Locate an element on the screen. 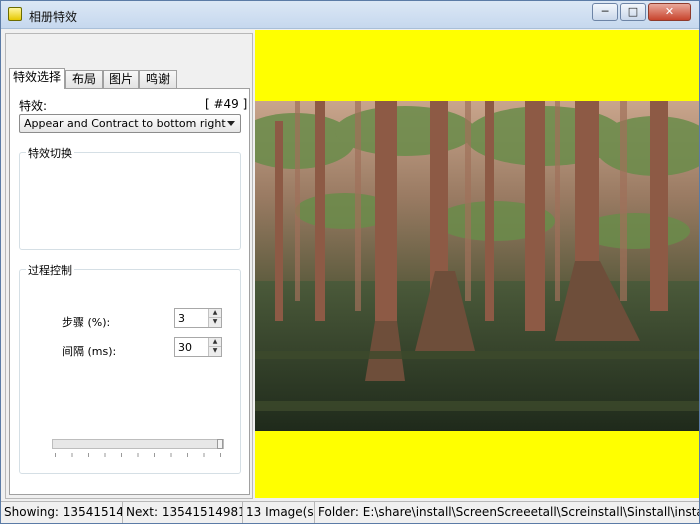 The height and width of the screenshot is (524, 700). step-spinner-buttons: ▲ ▼ is located at coordinates (214, 318).